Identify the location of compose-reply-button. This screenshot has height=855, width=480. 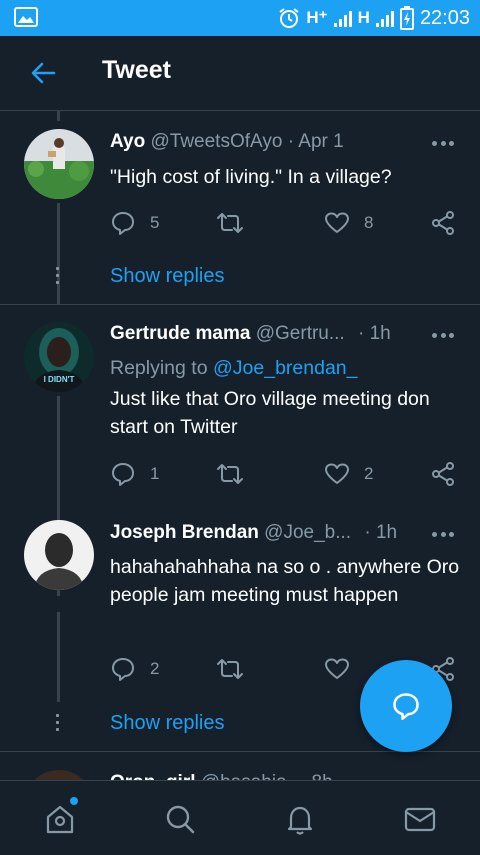
(406, 706).